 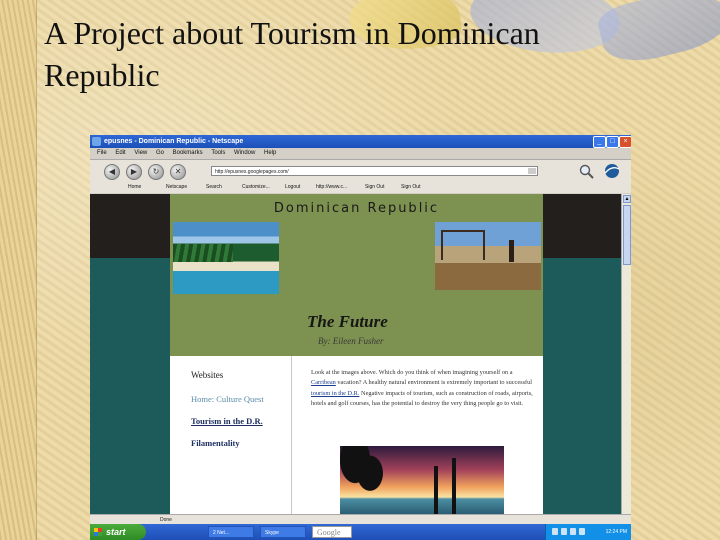 I want to click on menu-go: Go, so click(x=160, y=153).